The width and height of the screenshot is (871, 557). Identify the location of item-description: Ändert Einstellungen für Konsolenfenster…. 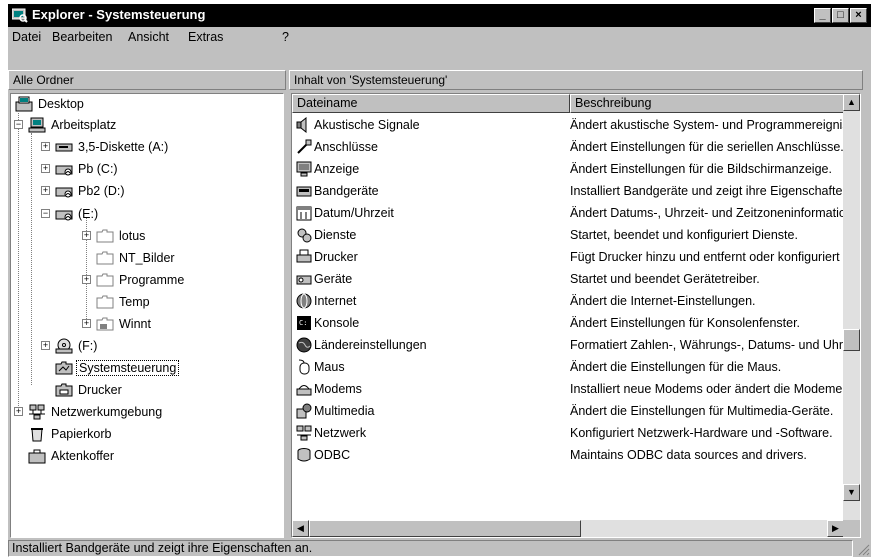
(685, 323).